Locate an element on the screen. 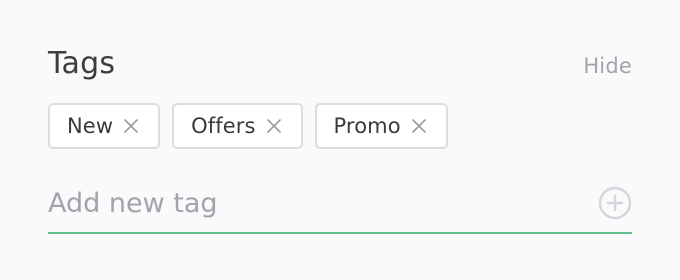 The width and height of the screenshot is (680, 280). tags-title: Tags is located at coordinates (82, 63).